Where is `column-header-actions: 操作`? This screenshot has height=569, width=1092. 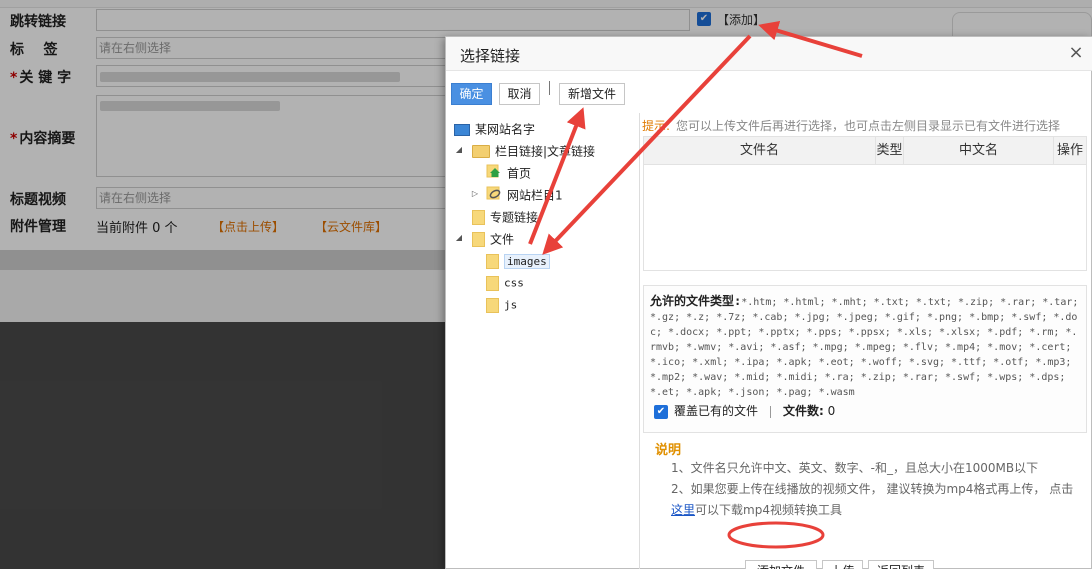
column-header-actions: 操作 is located at coordinates (1069, 150).